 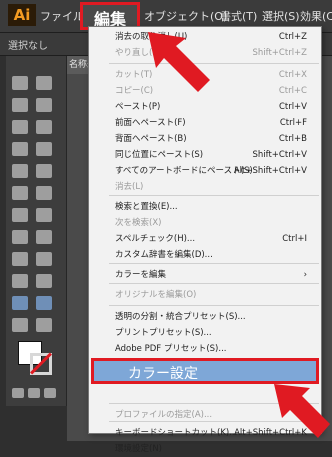 I want to click on line-tool-icon, so click(x=20, y=149).